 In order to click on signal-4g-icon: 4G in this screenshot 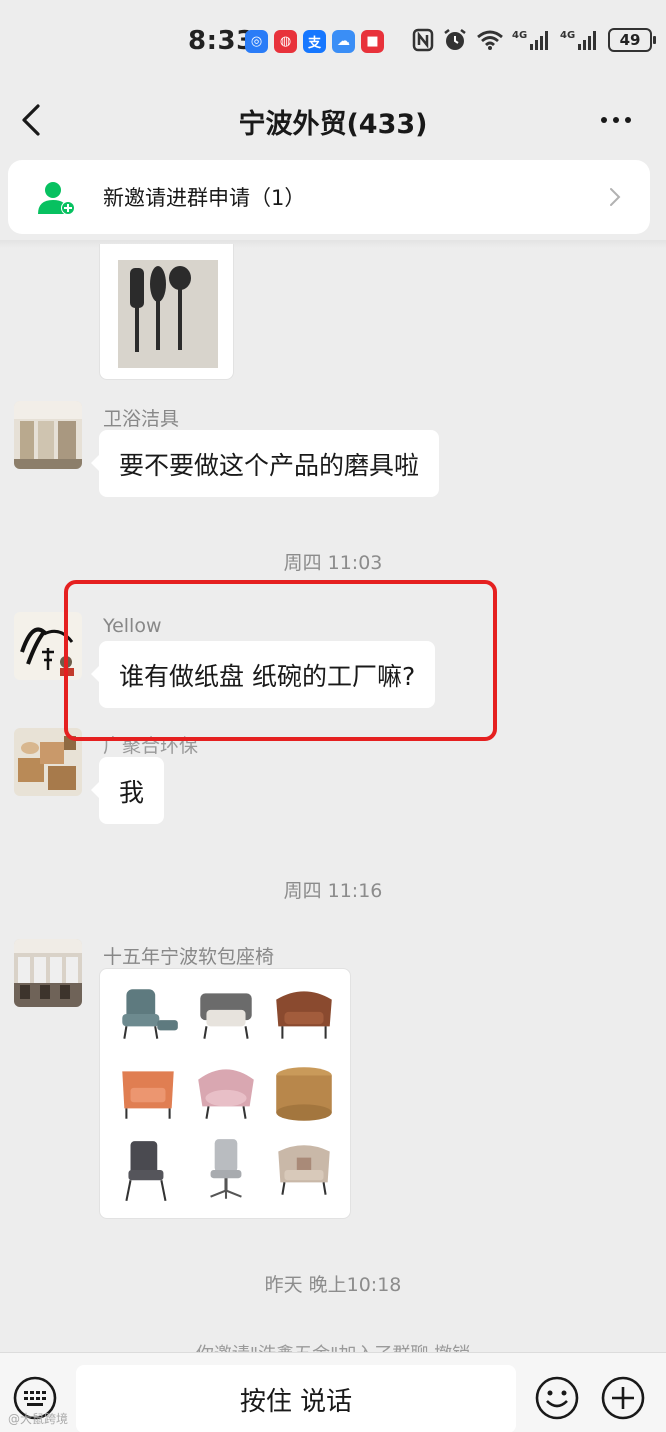, I will do `click(530, 40)`.